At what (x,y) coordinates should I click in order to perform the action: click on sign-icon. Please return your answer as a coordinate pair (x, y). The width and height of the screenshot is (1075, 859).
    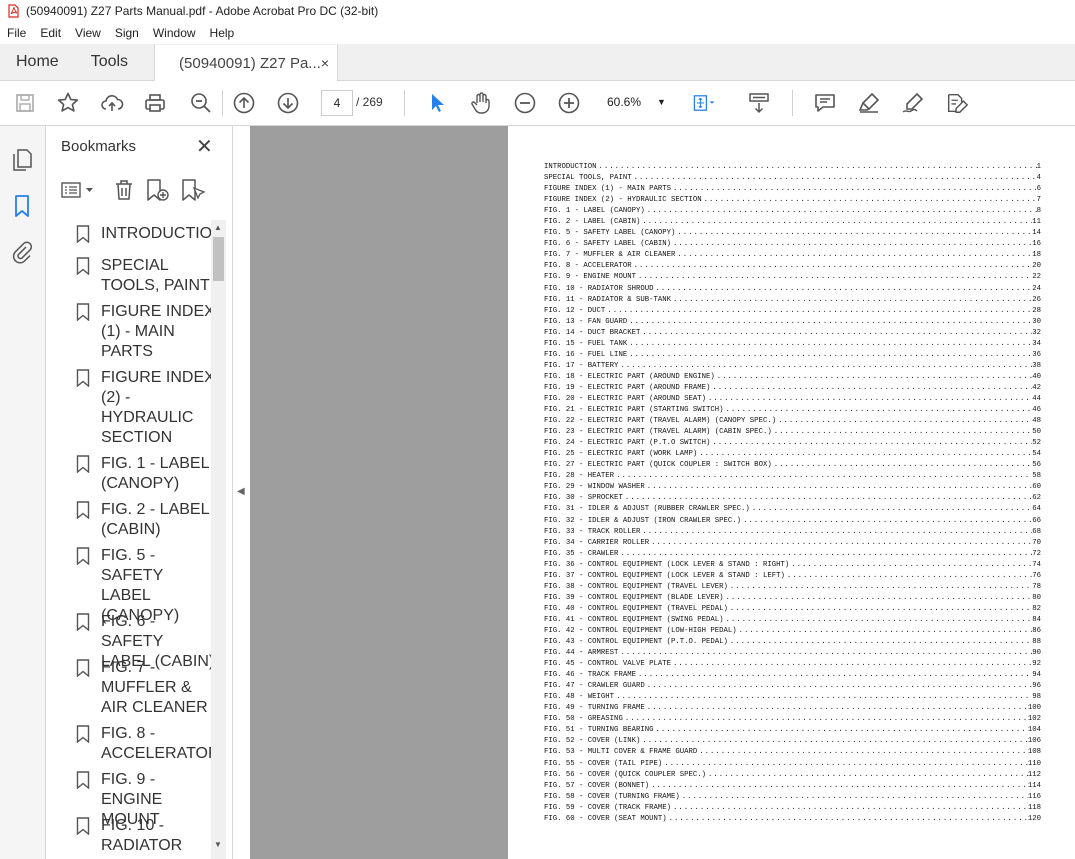
    Looking at the image, I should click on (913, 103).